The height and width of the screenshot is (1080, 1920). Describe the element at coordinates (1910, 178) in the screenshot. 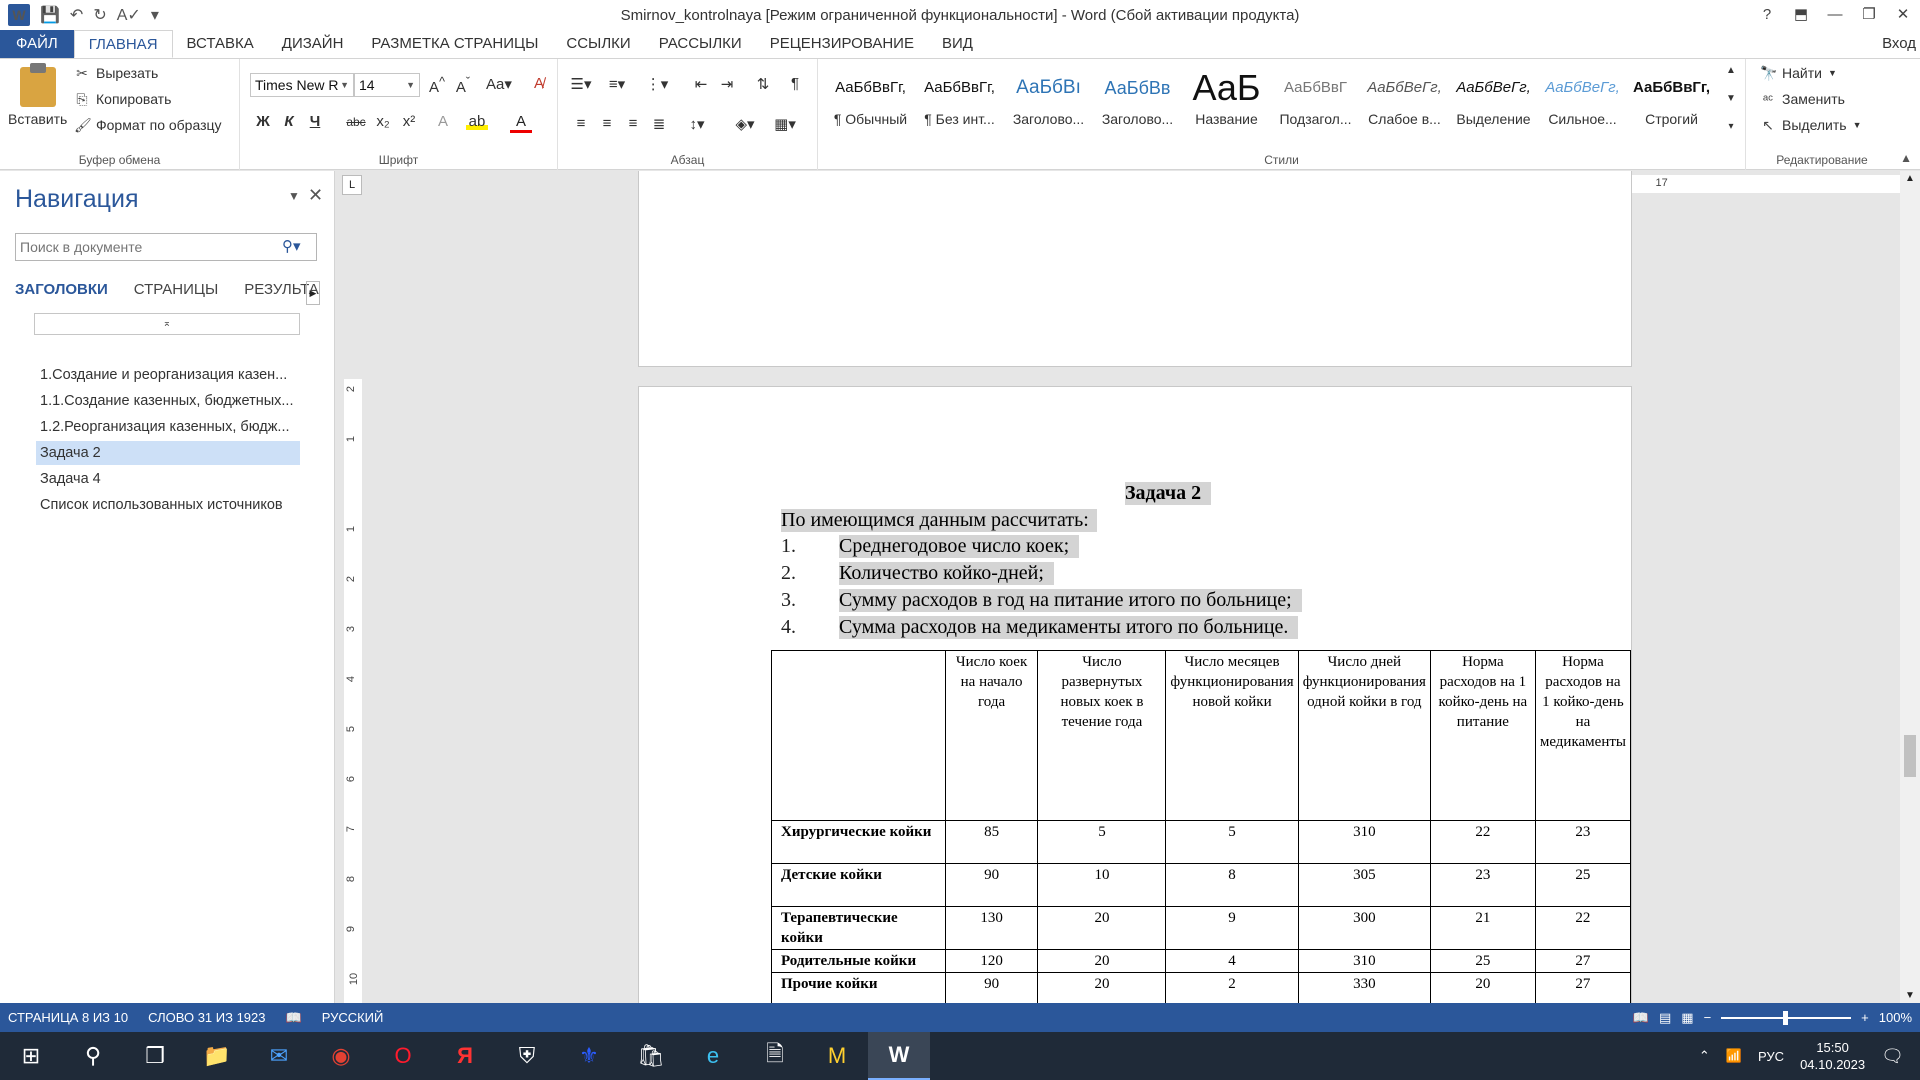

I see `scroll-up-icon: ▲` at that location.